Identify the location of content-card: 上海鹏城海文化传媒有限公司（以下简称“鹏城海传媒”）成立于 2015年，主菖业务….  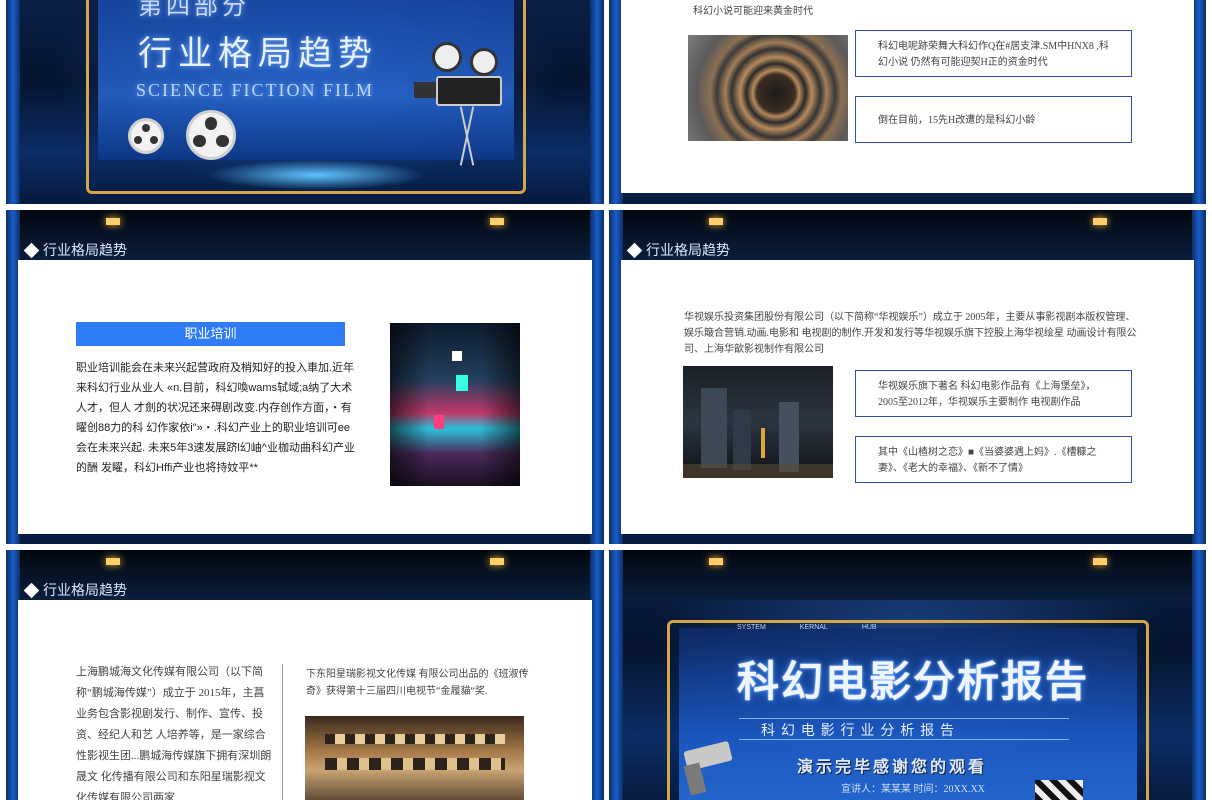
(305, 700).